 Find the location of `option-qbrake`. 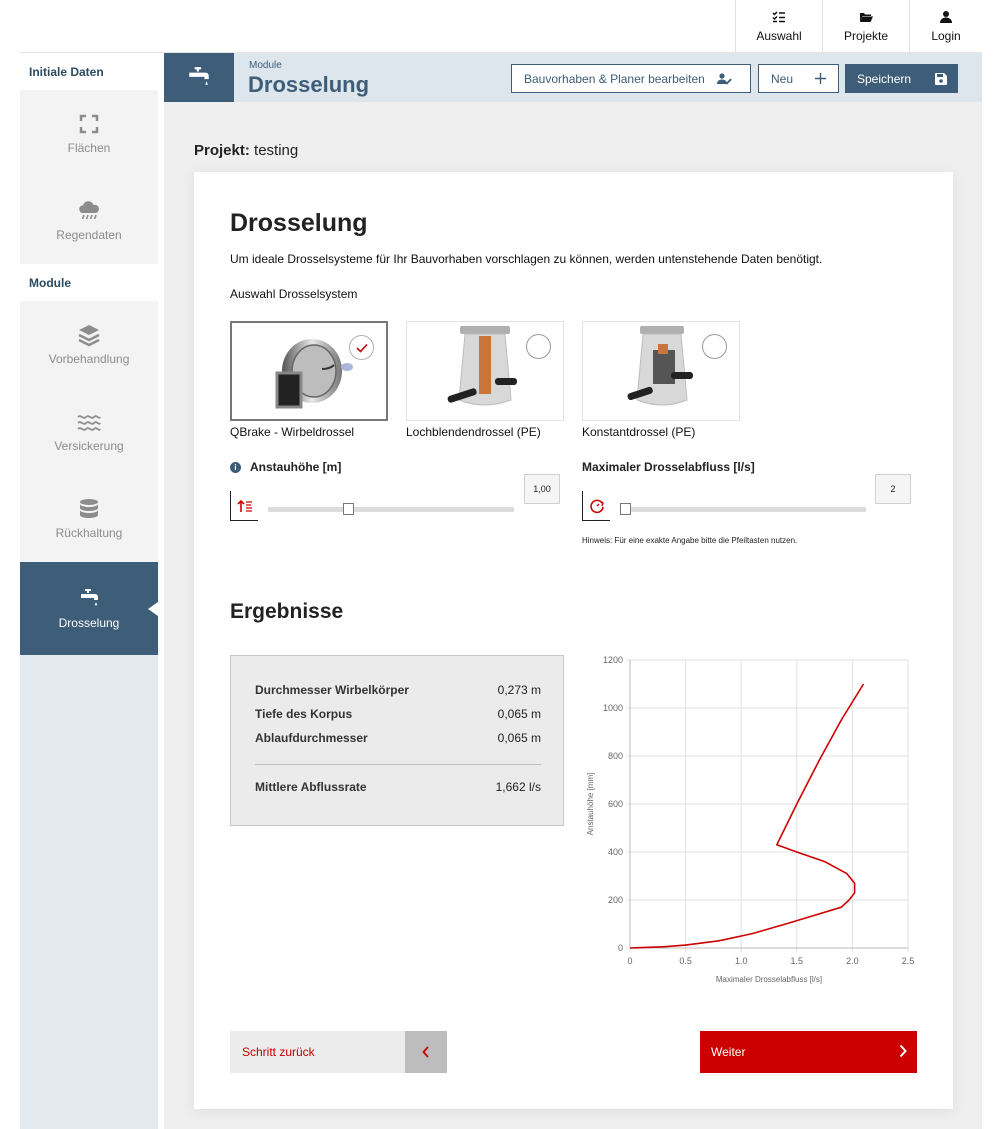

option-qbrake is located at coordinates (309, 371).